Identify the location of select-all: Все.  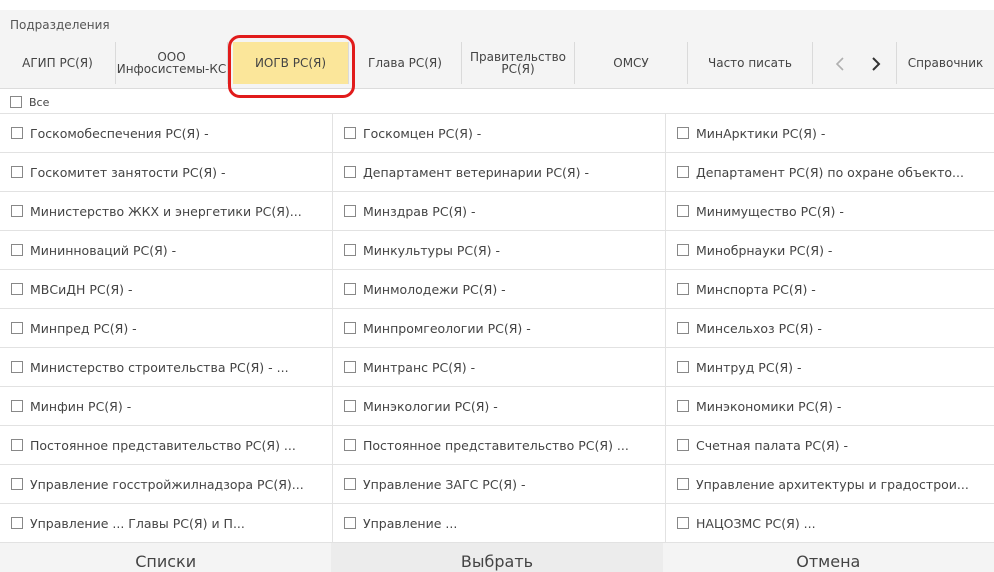
(29, 102).